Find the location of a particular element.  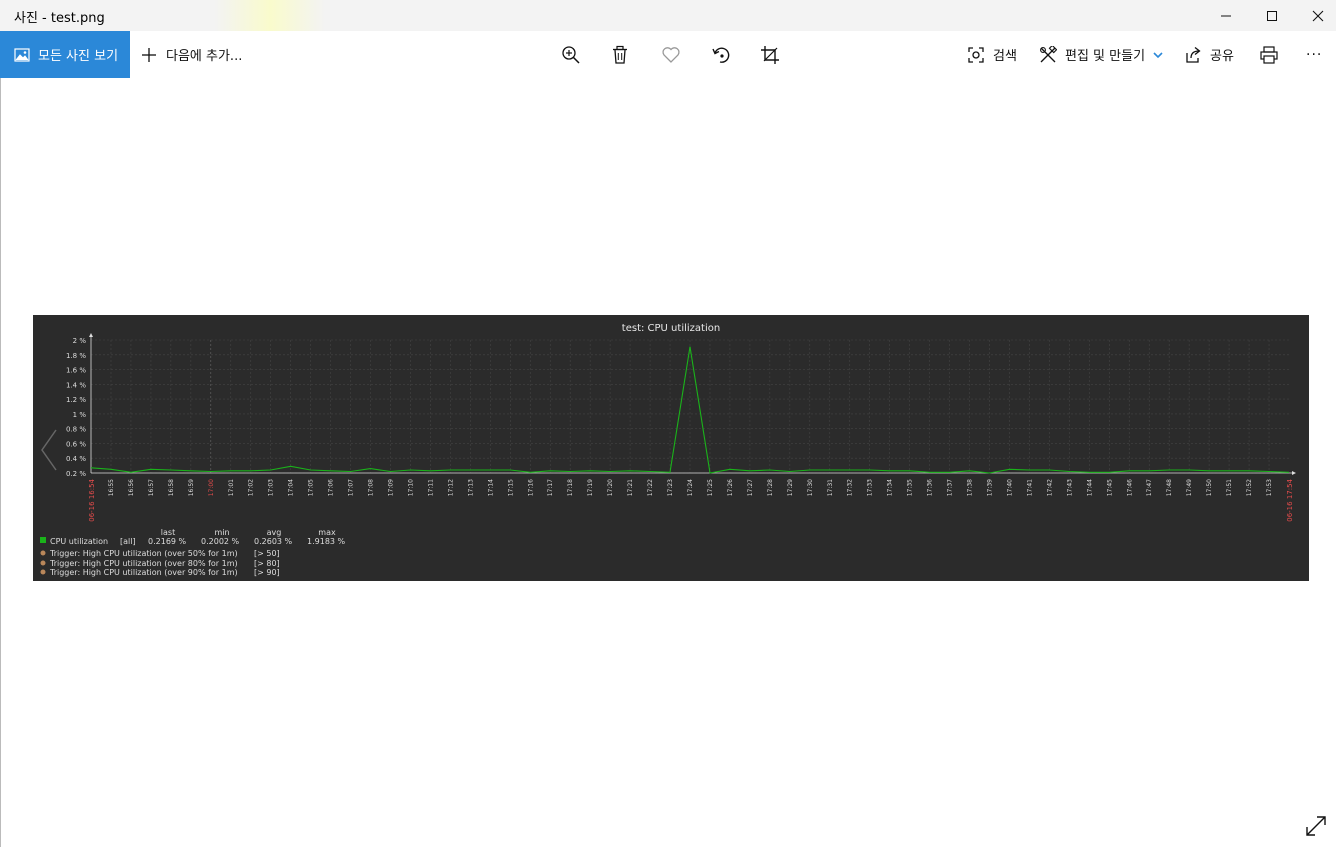

x-tick-label: 17:40 is located at coordinates (1009, 487).